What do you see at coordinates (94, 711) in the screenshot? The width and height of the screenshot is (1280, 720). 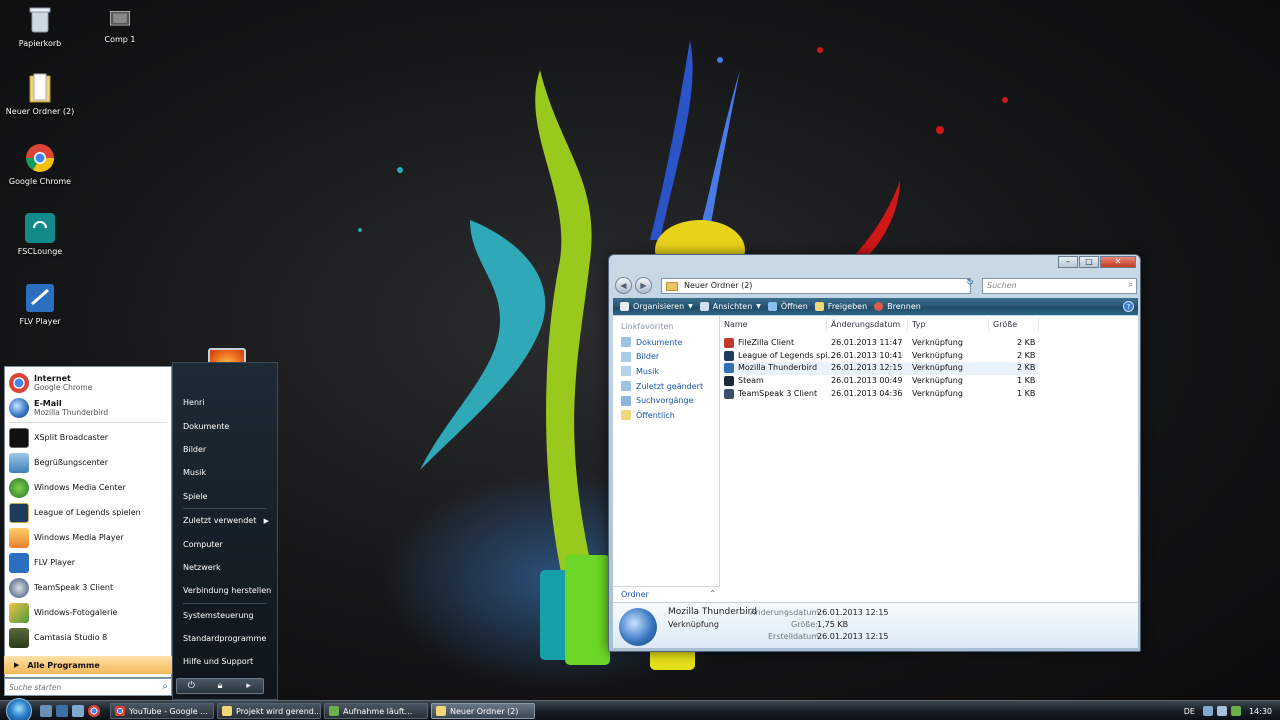 I see `chrome-icon` at bounding box center [94, 711].